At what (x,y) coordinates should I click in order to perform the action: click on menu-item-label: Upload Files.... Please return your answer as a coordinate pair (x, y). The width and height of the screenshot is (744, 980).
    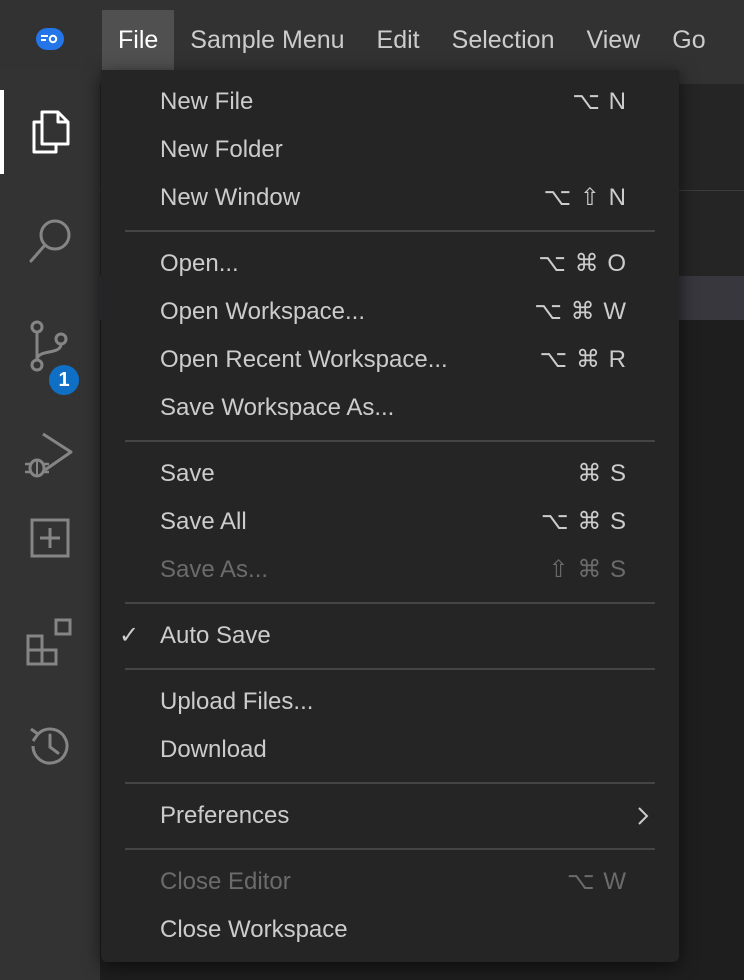
    Looking at the image, I should click on (237, 701).